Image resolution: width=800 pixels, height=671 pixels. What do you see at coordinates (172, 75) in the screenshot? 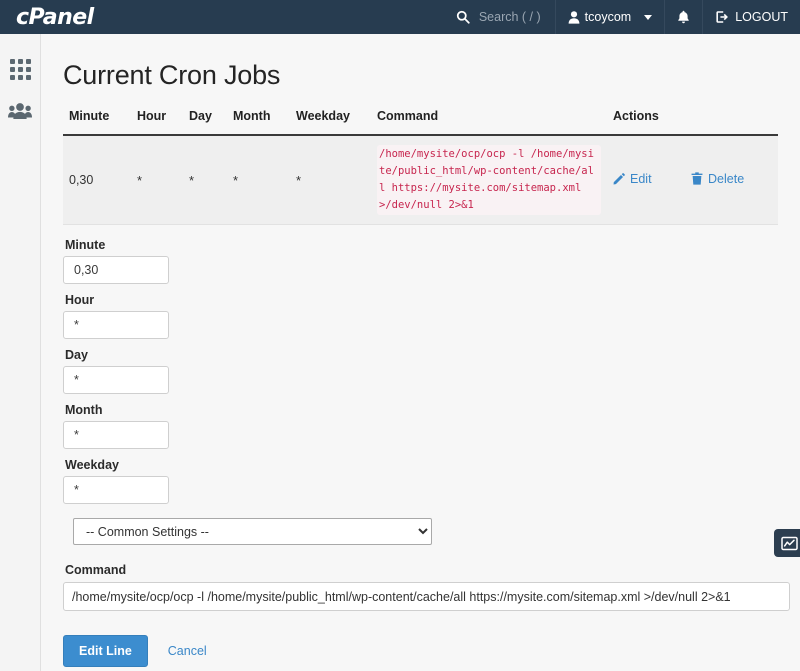
I see `page-title: Current Cron Jobs` at bounding box center [172, 75].